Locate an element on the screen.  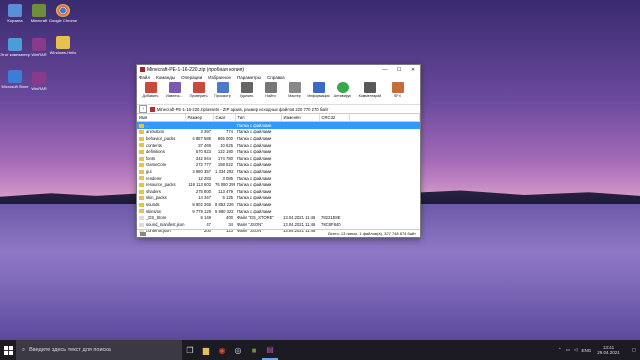
toolbar-find-button: Найти is located at coordinates (270, 89).